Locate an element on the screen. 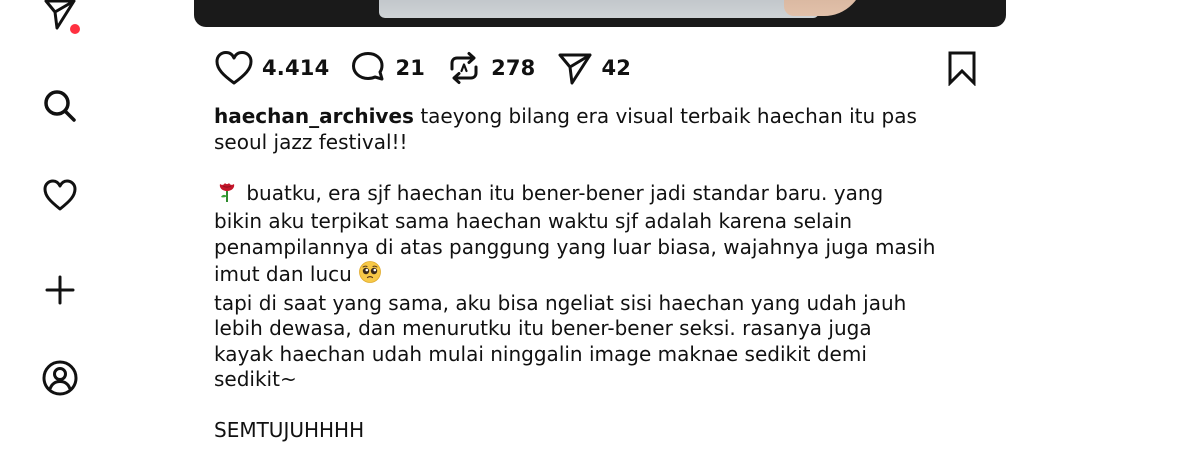 The height and width of the screenshot is (474, 1200). notification-dot is located at coordinates (75, 29).